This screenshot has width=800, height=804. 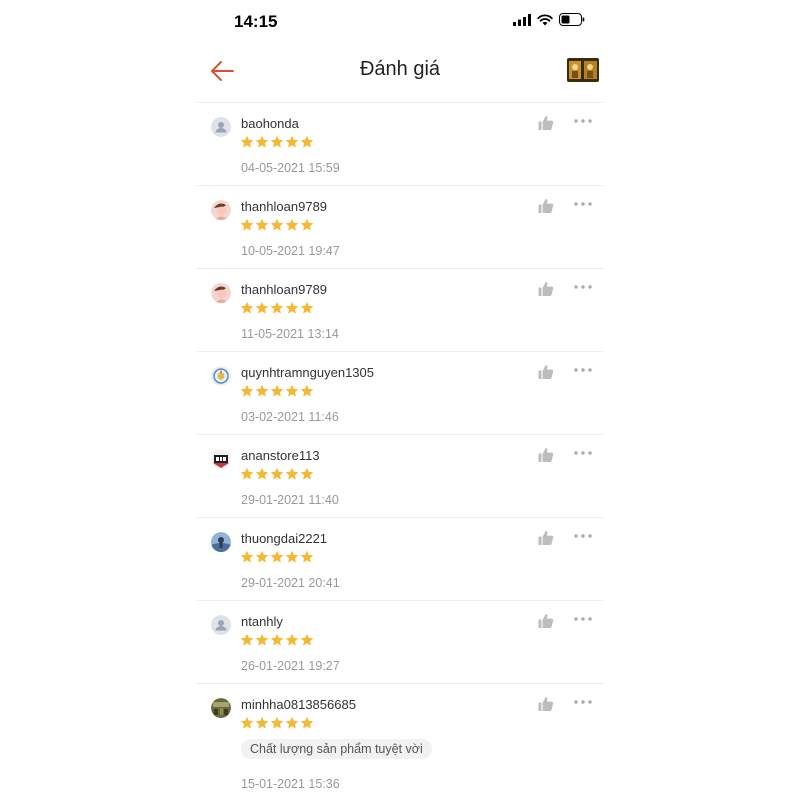 What do you see at coordinates (290, 666) in the screenshot?
I see `review-date: 26-01-2021 19:27` at bounding box center [290, 666].